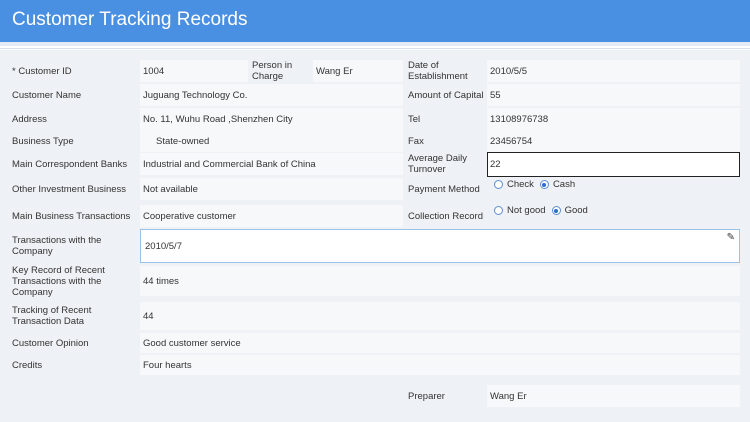 The width and height of the screenshot is (750, 422). What do you see at coordinates (613, 141) in the screenshot?
I see `fax-field: 23456754` at bounding box center [613, 141].